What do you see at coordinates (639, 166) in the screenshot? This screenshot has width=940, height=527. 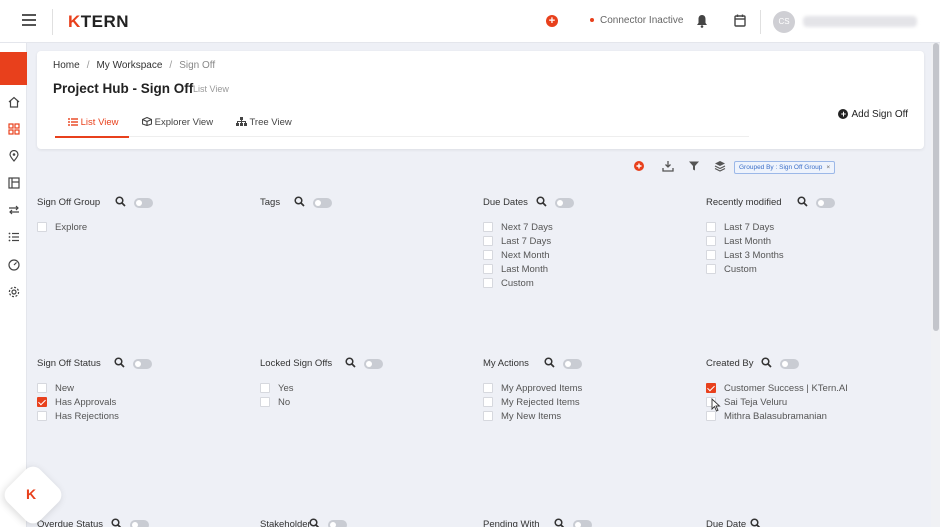 I see `add-circle-icon` at bounding box center [639, 166].